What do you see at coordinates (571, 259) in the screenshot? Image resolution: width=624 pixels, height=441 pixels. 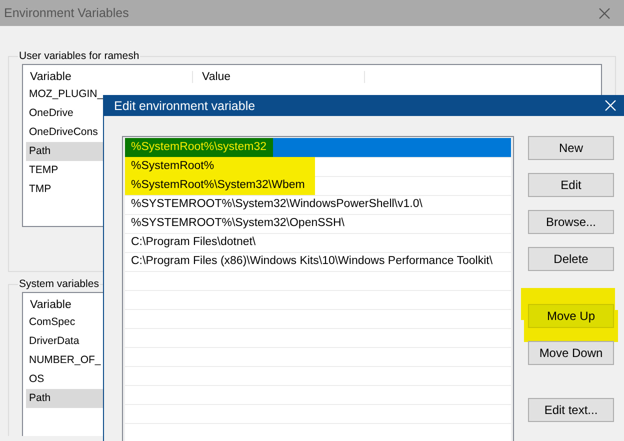 I see `dialog-button: Delete` at bounding box center [571, 259].